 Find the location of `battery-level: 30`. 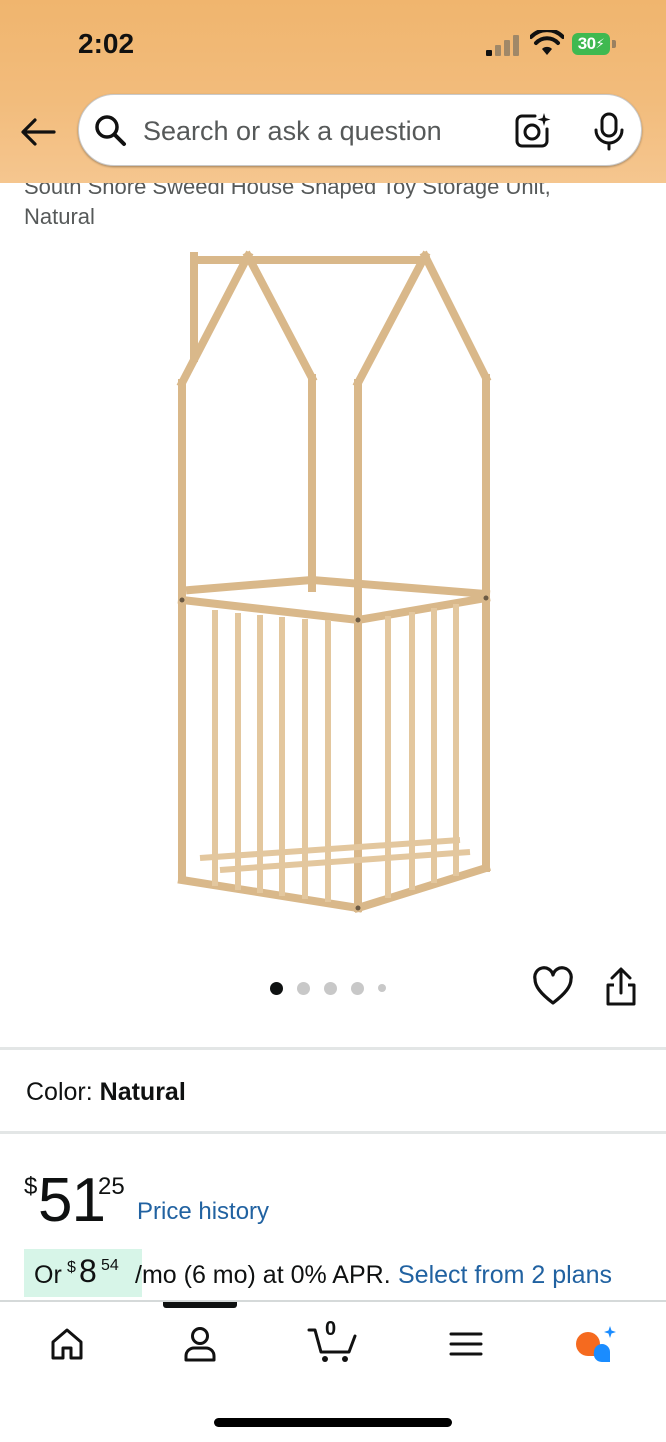

battery-level: 30 is located at coordinates (586, 43).